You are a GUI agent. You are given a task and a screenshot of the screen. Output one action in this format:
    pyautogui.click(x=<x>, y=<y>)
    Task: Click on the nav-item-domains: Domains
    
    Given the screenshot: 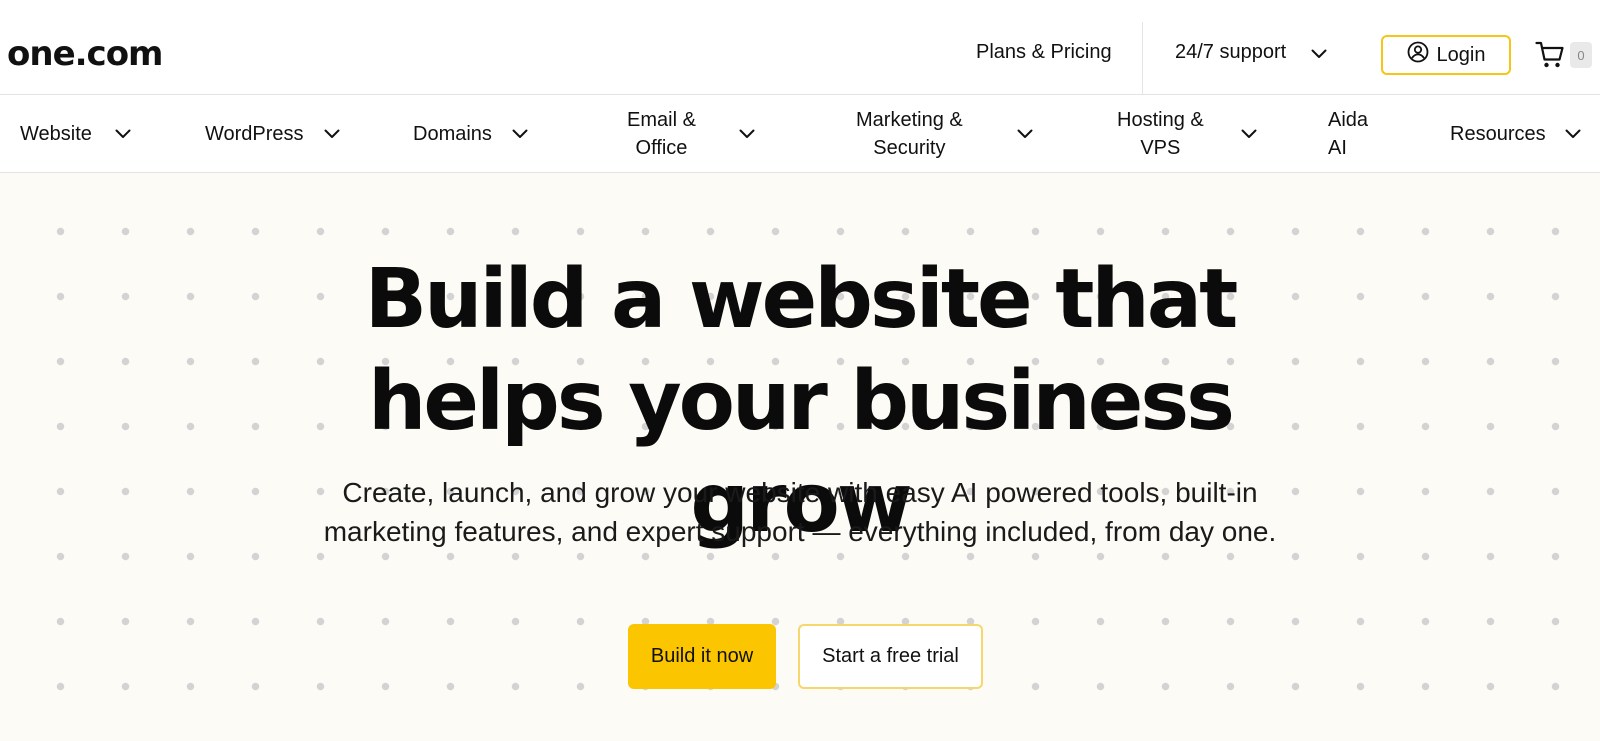 What is the action you would take?
    pyautogui.click(x=452, y=134)
    